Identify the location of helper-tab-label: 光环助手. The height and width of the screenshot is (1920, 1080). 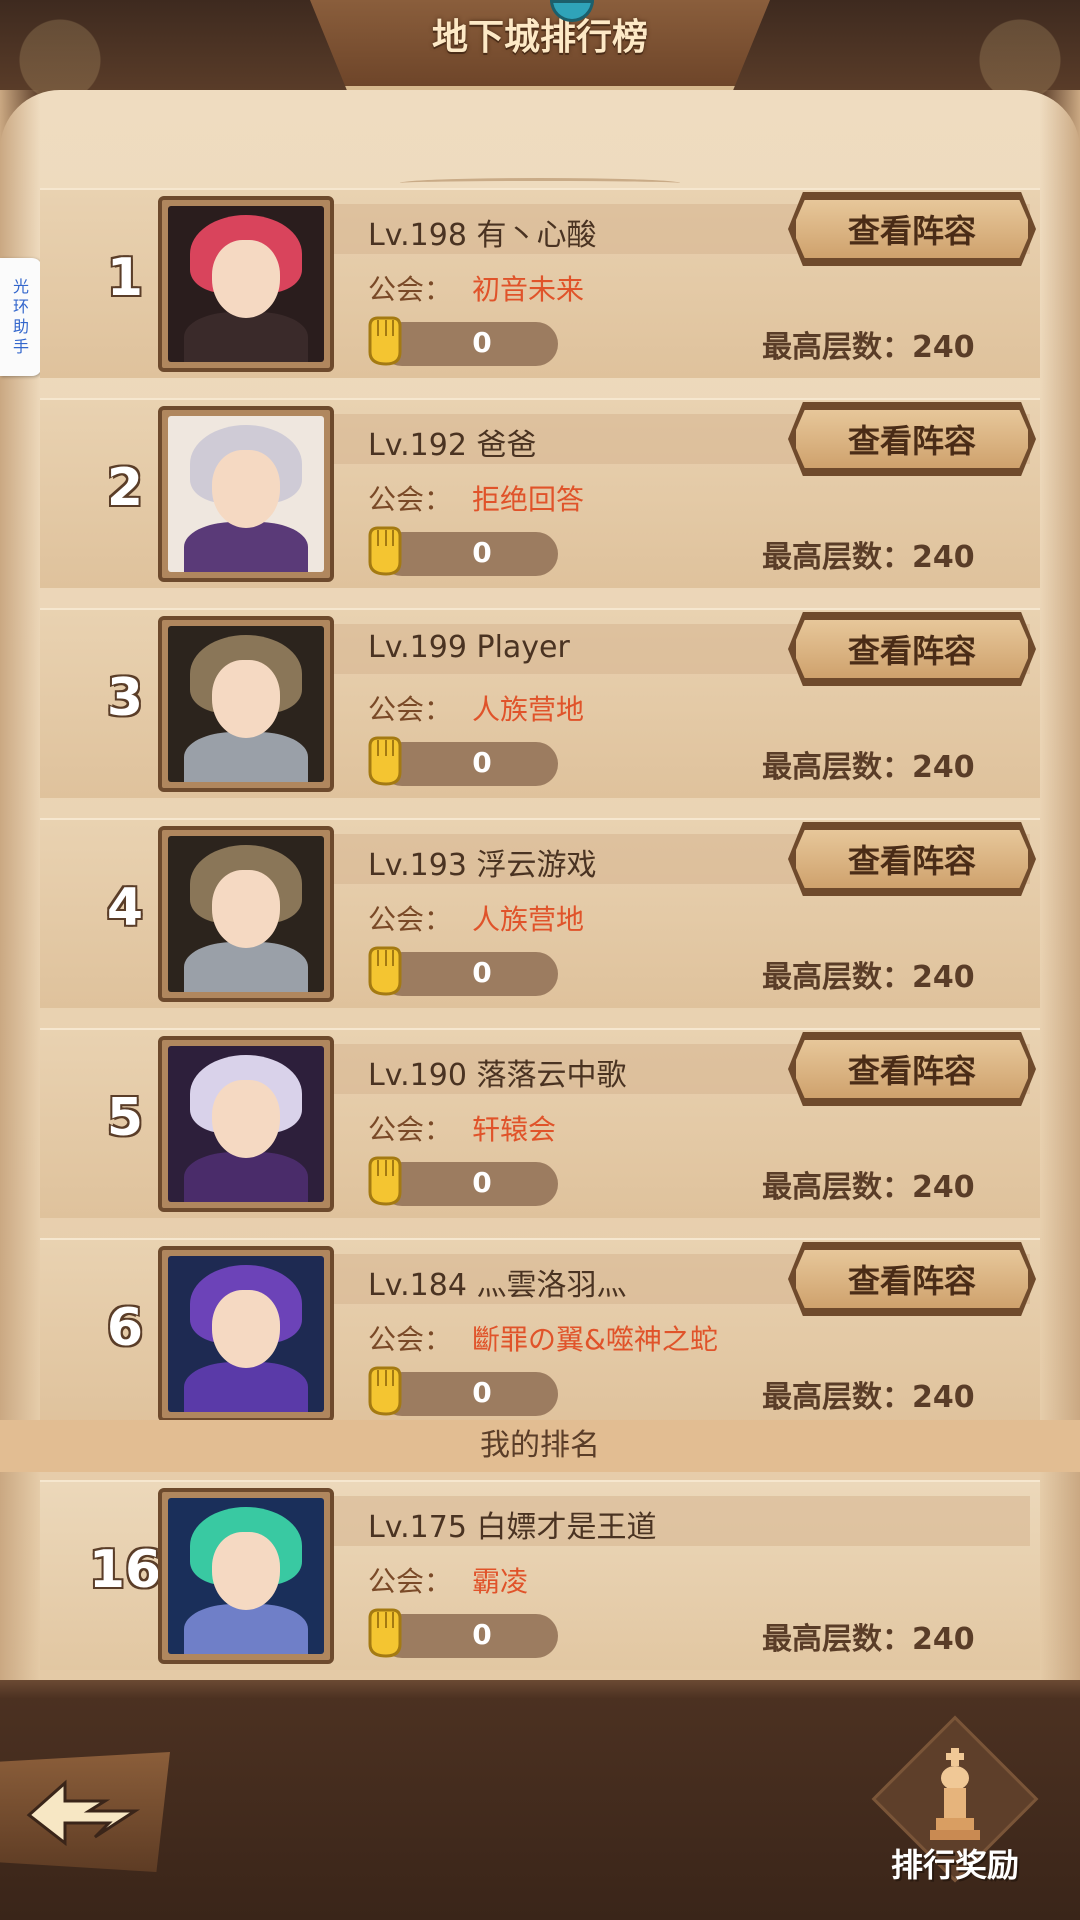
(20, 316).